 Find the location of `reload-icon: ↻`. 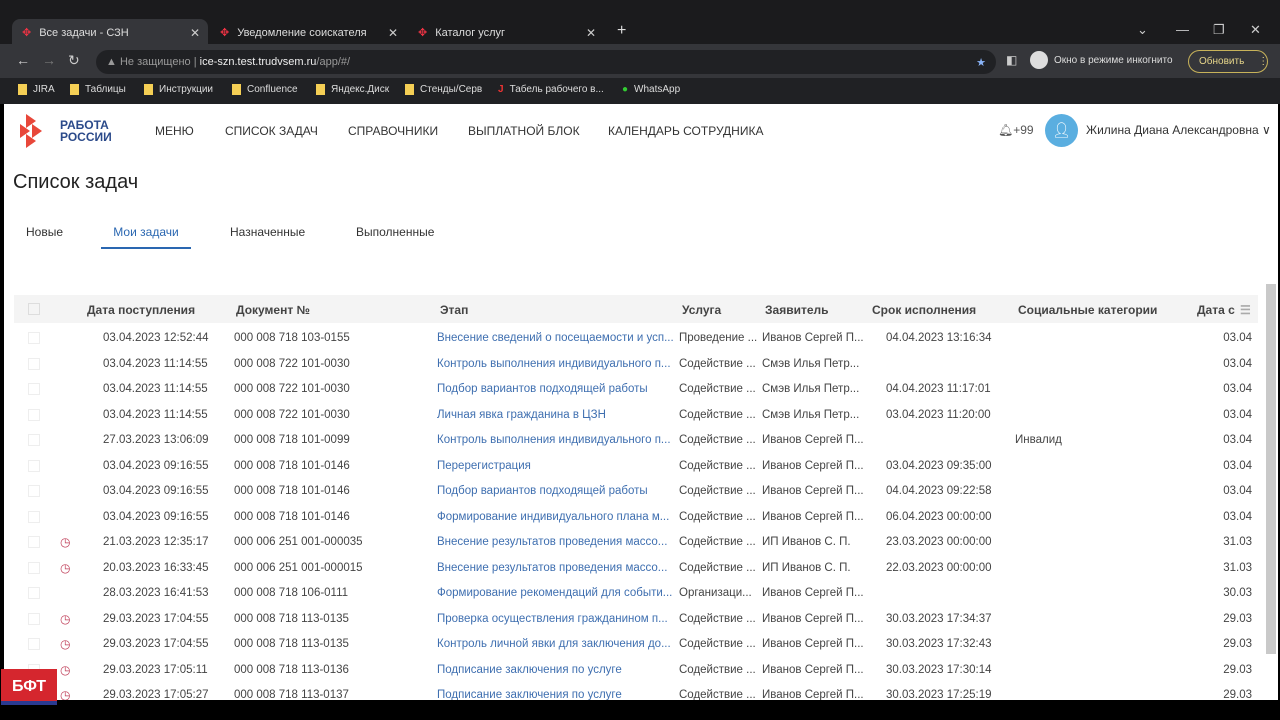

reload-icon: ↻ is located at coordinates (74, 60).